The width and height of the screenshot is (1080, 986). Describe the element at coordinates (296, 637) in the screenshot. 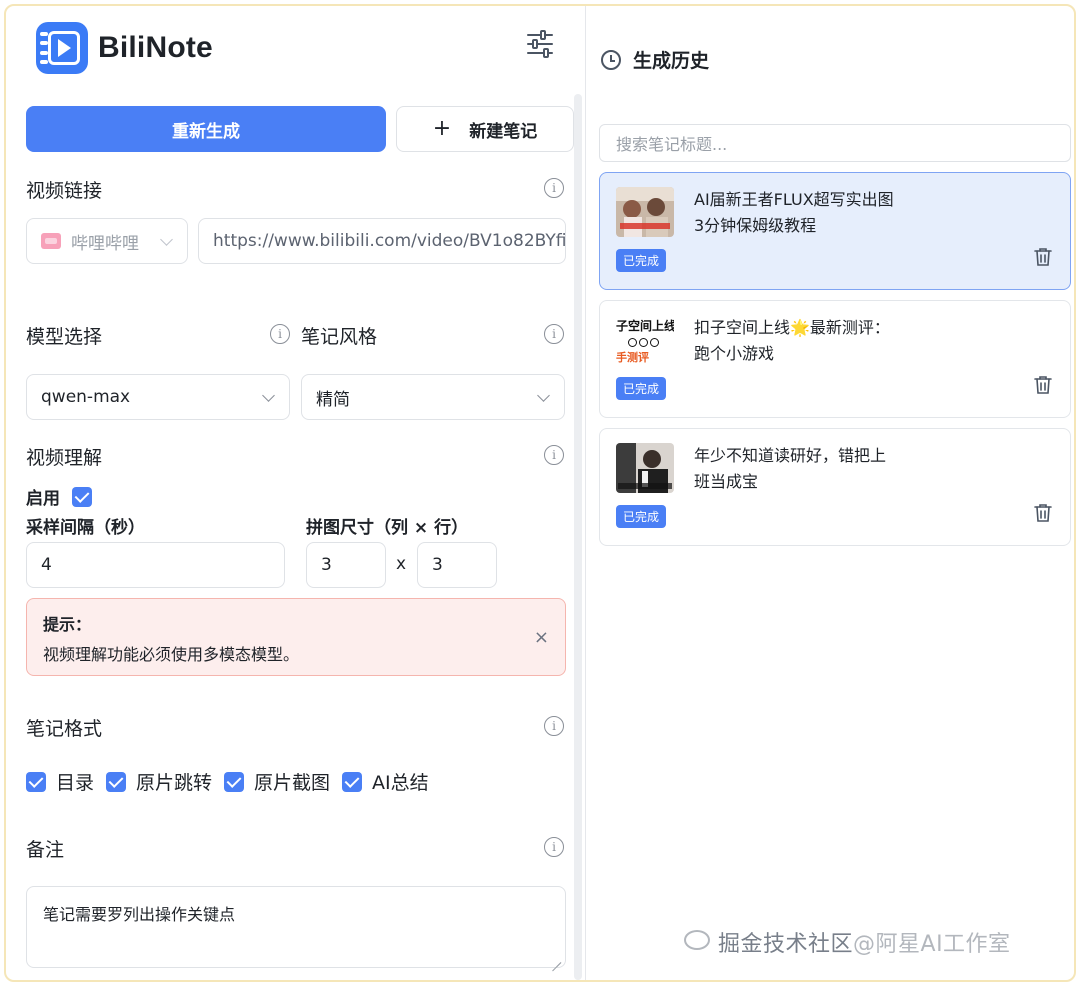

I see `multimodal-alert: 提示： 视频理解功能必须使用多模态模型。 ×` at that location.